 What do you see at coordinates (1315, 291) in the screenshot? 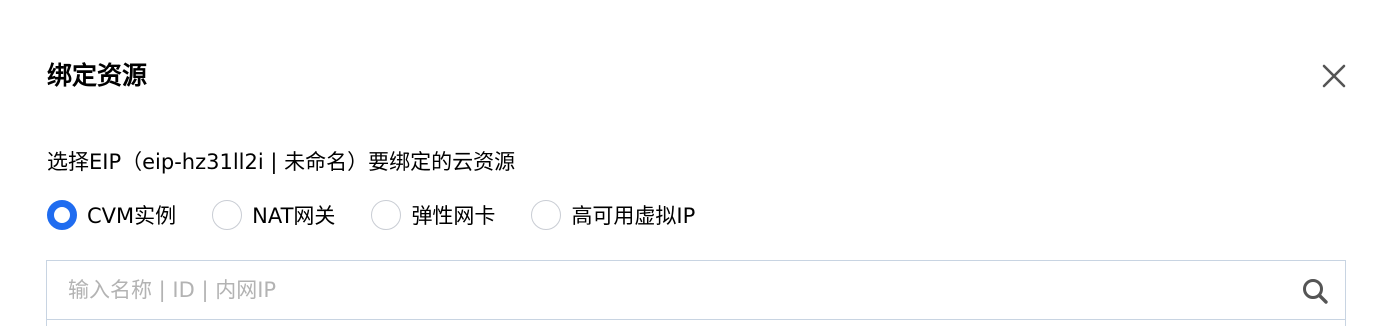
I see `search-icon` at bounding box center [1315, 291].